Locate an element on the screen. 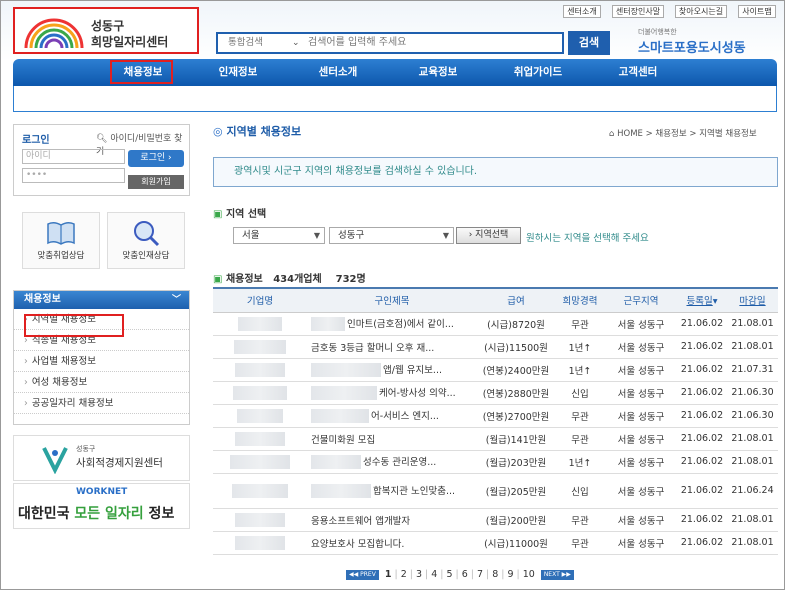  id-input: 아이디 is located at coordinates (73, 156).